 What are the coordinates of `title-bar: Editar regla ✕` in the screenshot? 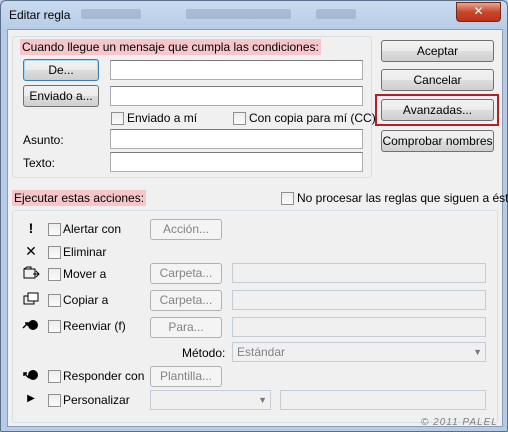 It's located at (254, 15).